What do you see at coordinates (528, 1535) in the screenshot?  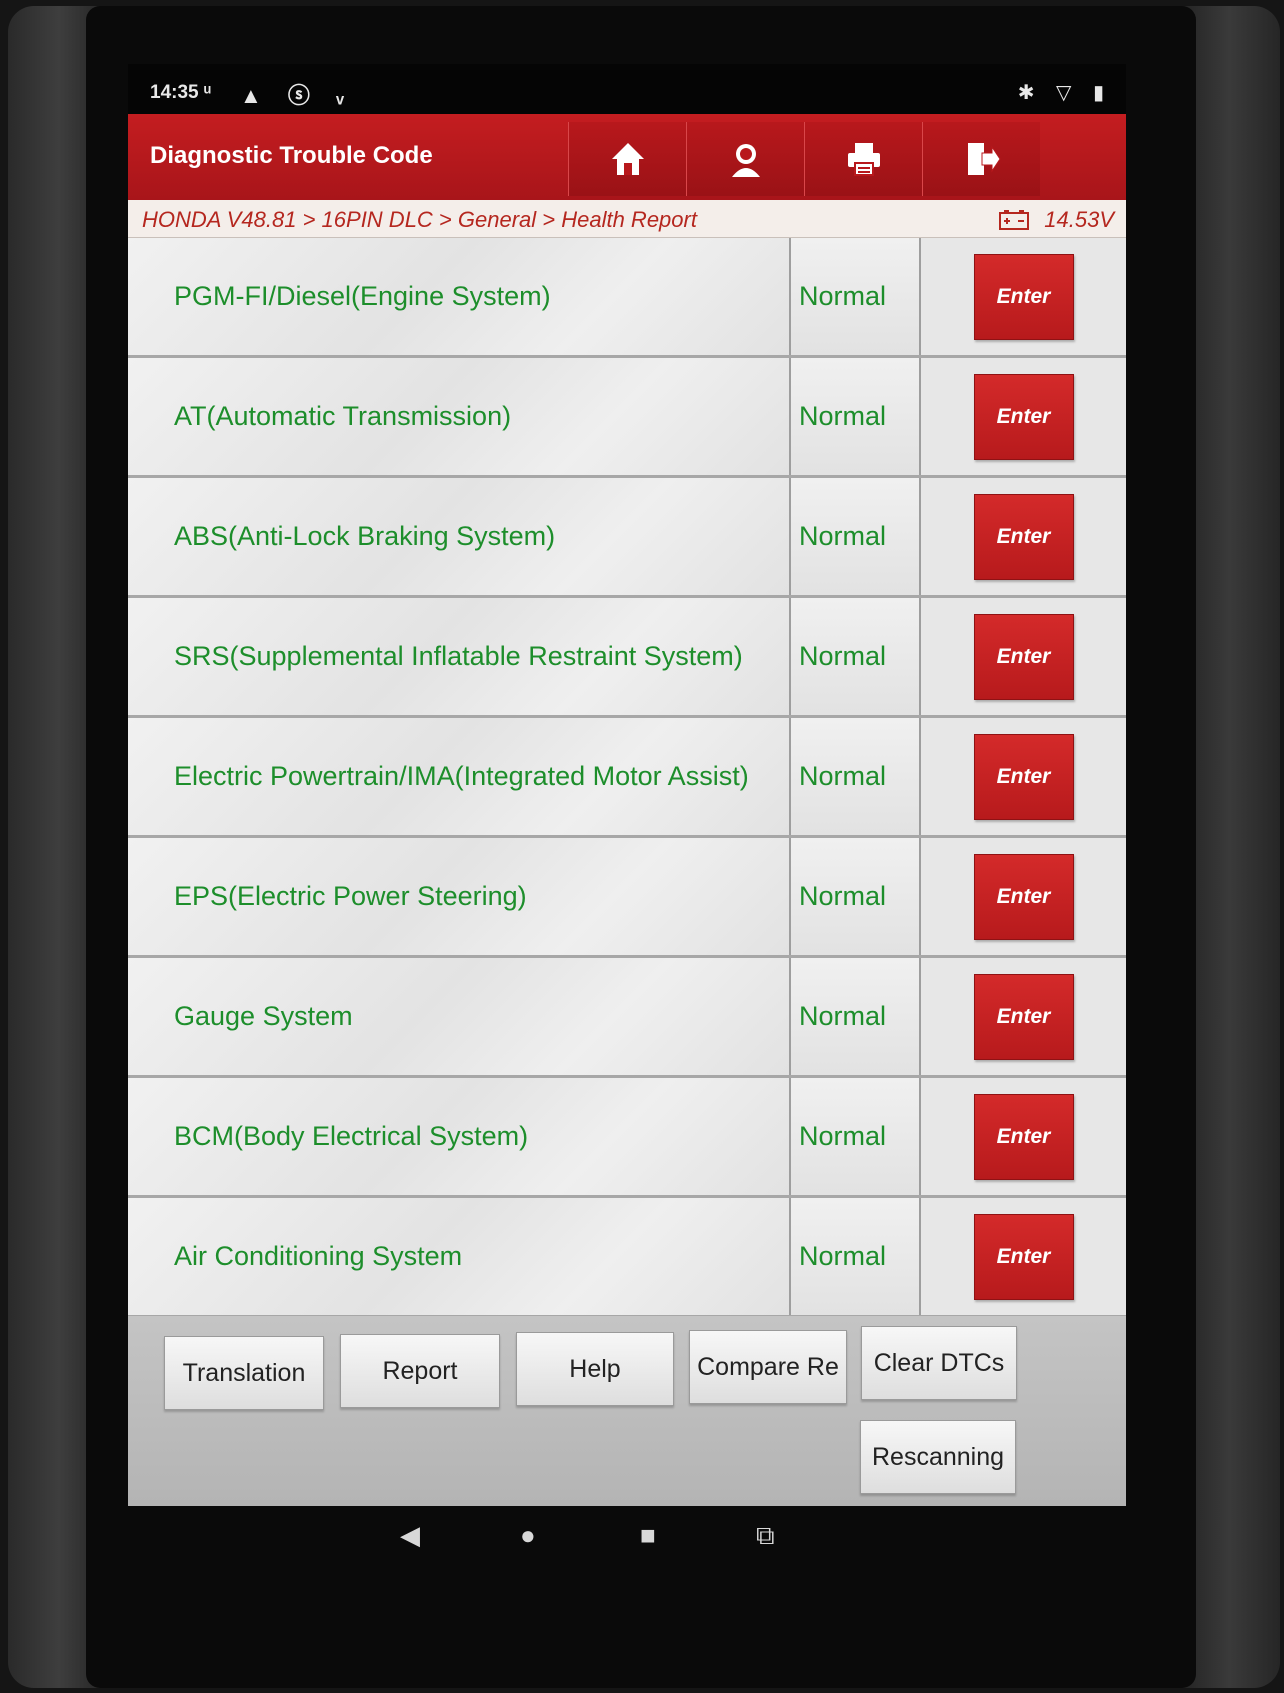 I see `home-nav-icon: ●` at bounding box center [528, 1535].